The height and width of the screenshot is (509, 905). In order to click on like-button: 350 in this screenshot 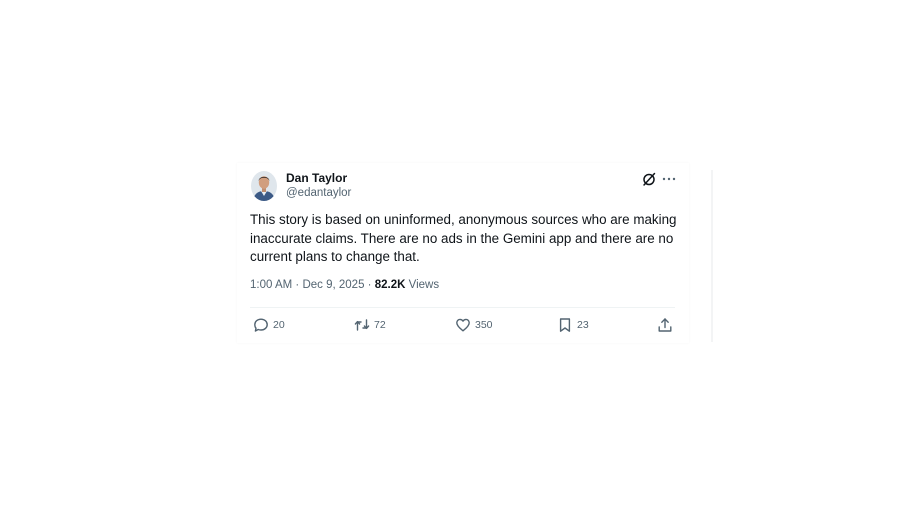, I will do `click(474, 325)`.